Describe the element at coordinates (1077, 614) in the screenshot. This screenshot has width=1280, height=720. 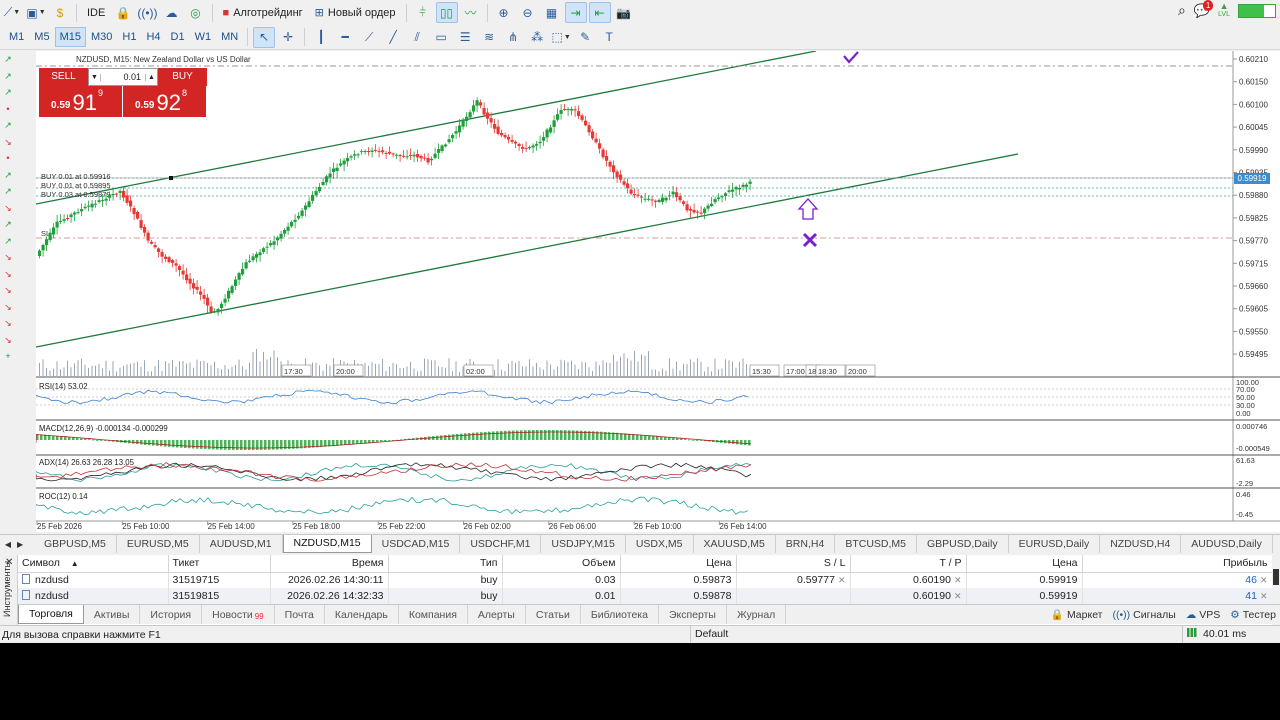
I see `market-button: 🔒 Маркет` at that location.